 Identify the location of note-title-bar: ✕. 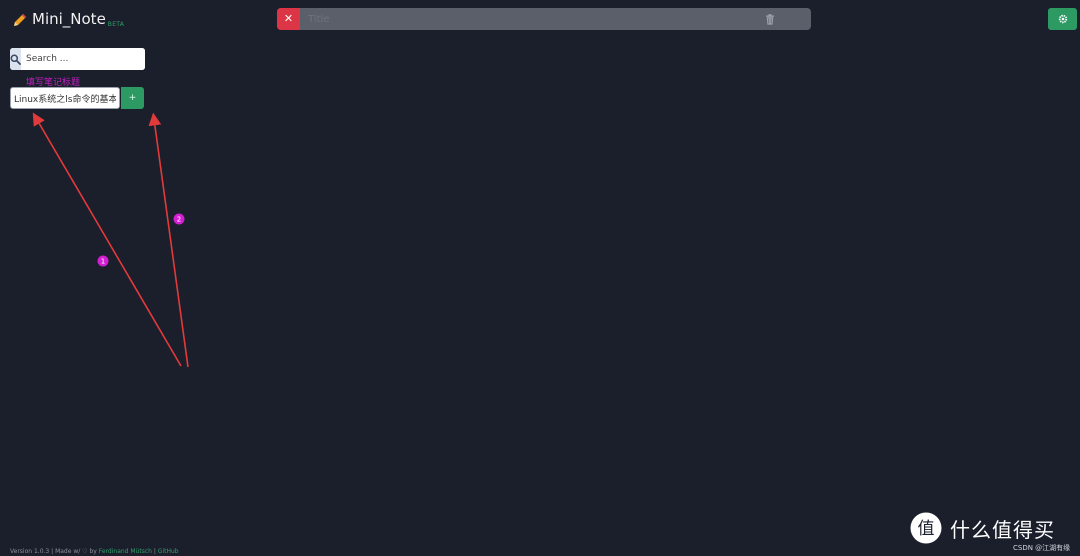
(544, 19).